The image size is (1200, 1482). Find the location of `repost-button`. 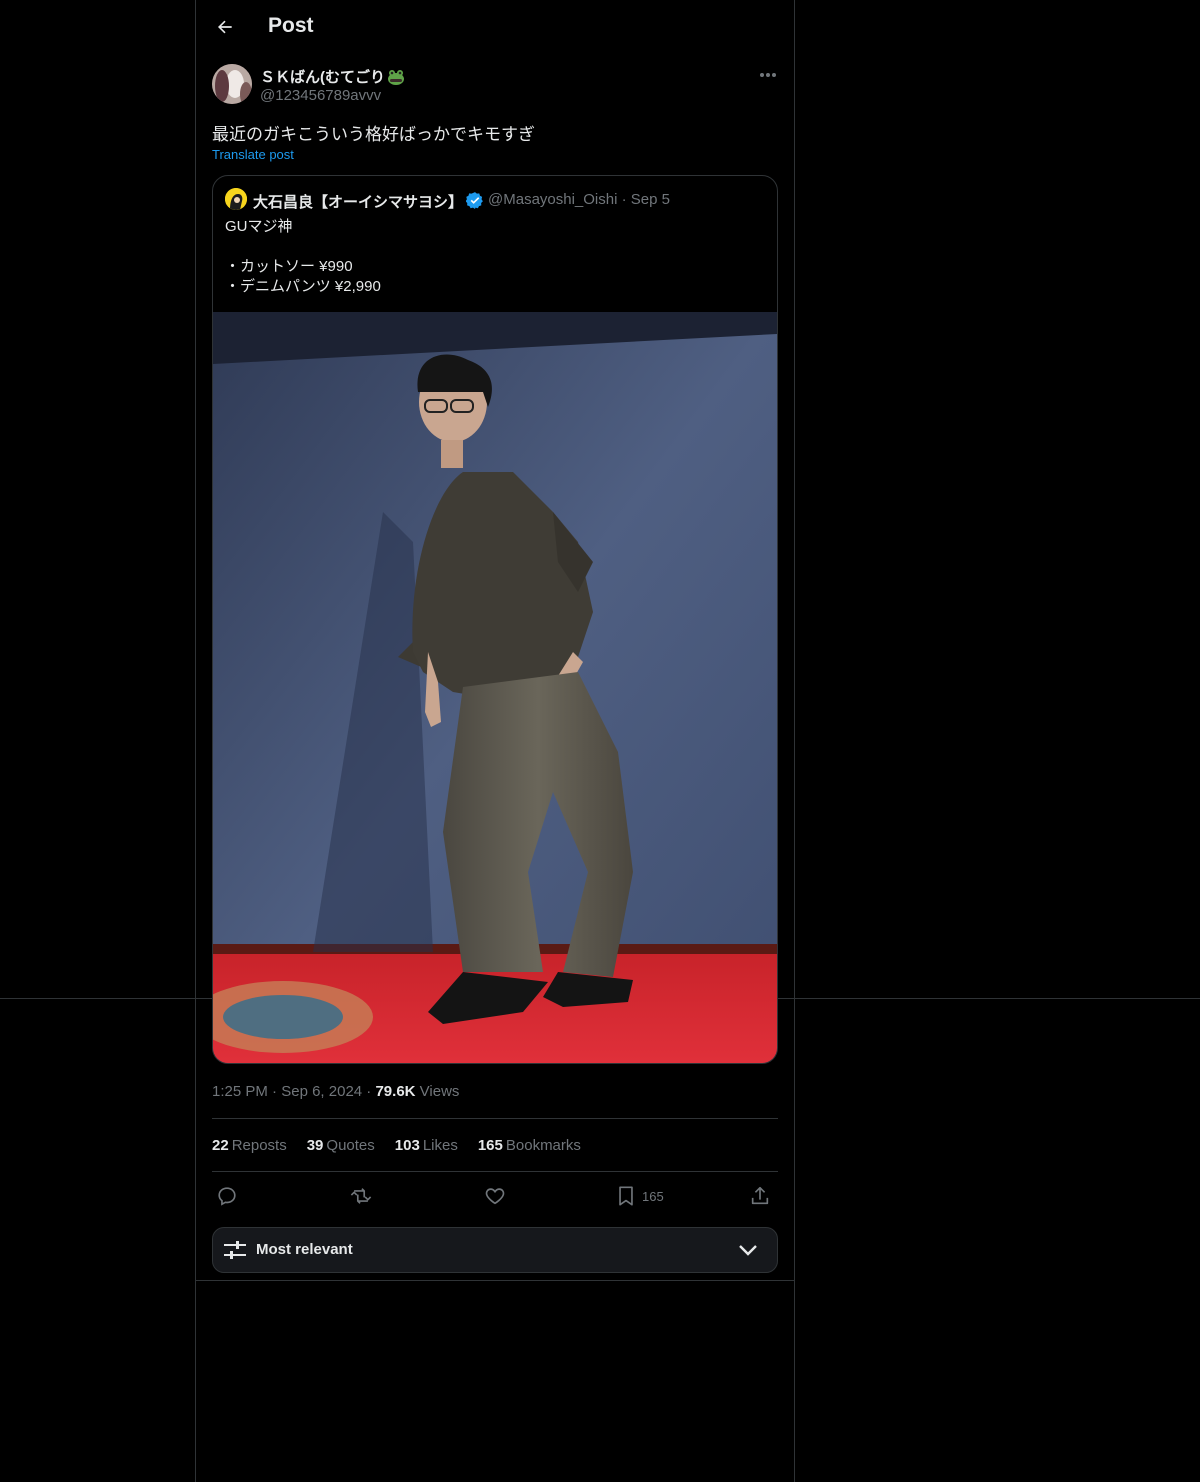

repost-button is located at coordinates (361, 1196).